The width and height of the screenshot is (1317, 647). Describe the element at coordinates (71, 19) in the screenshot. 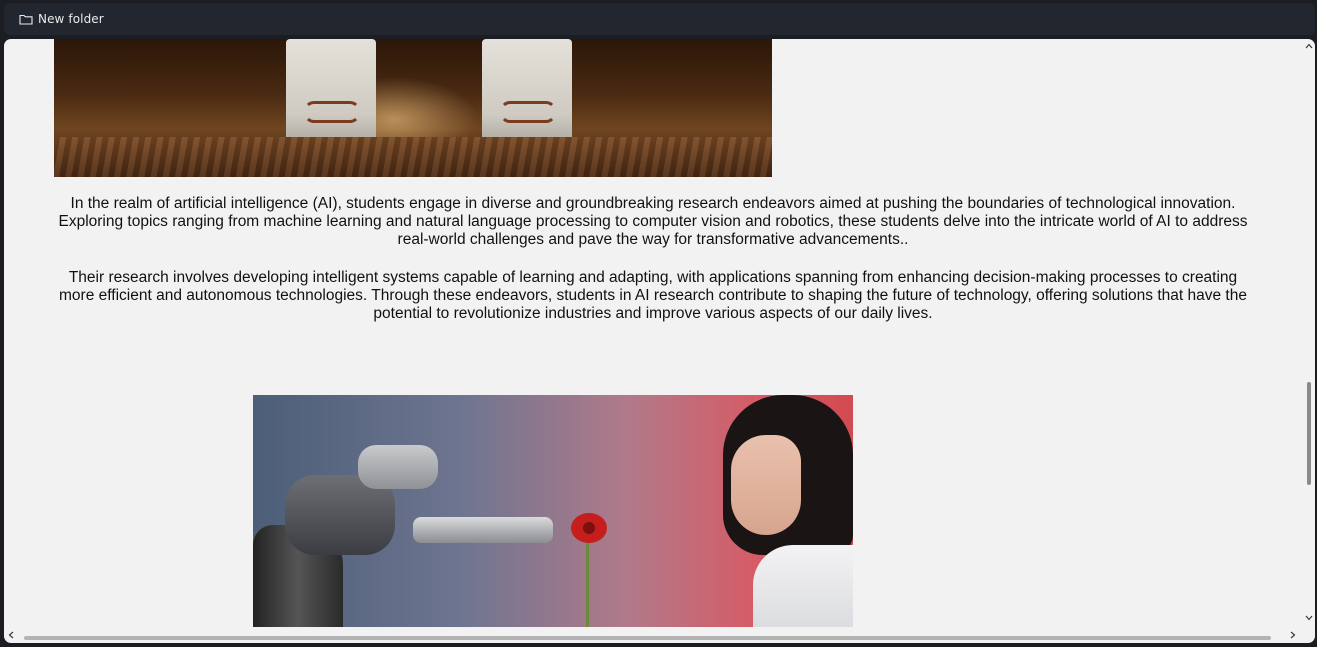

I see `window-title: New folder` at that location.